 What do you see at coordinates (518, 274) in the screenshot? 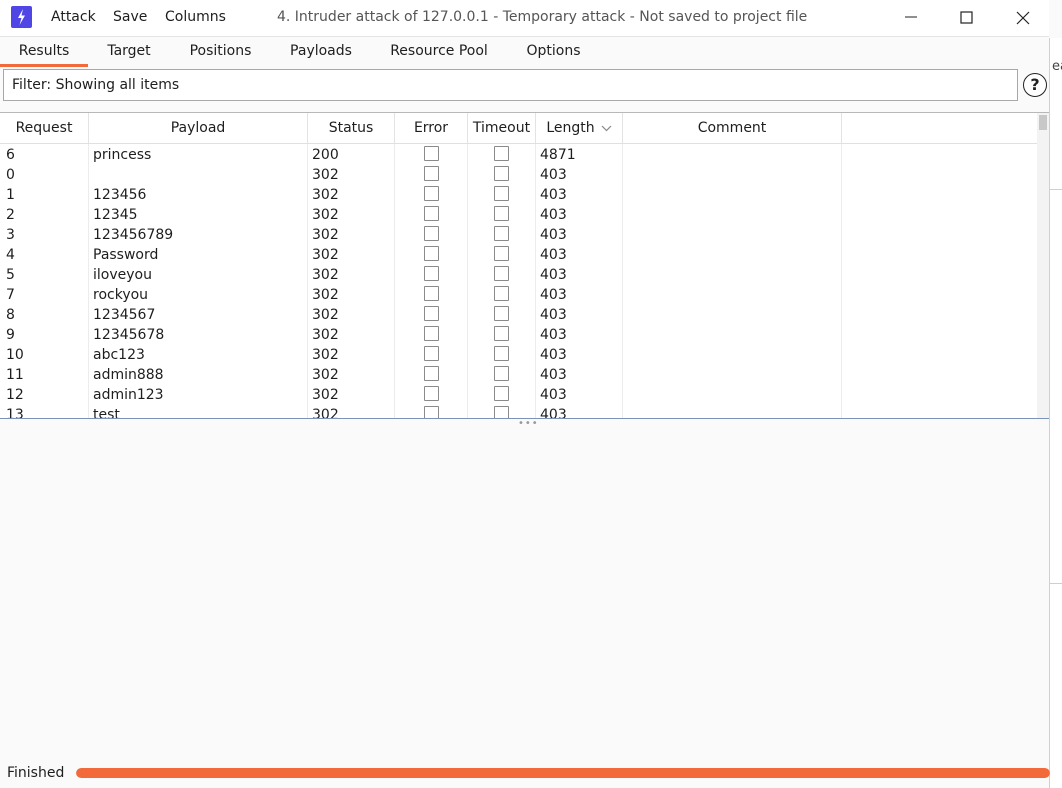
I see `table-row: 5 iloveyou 302 403` at bounding box center [518, 274].